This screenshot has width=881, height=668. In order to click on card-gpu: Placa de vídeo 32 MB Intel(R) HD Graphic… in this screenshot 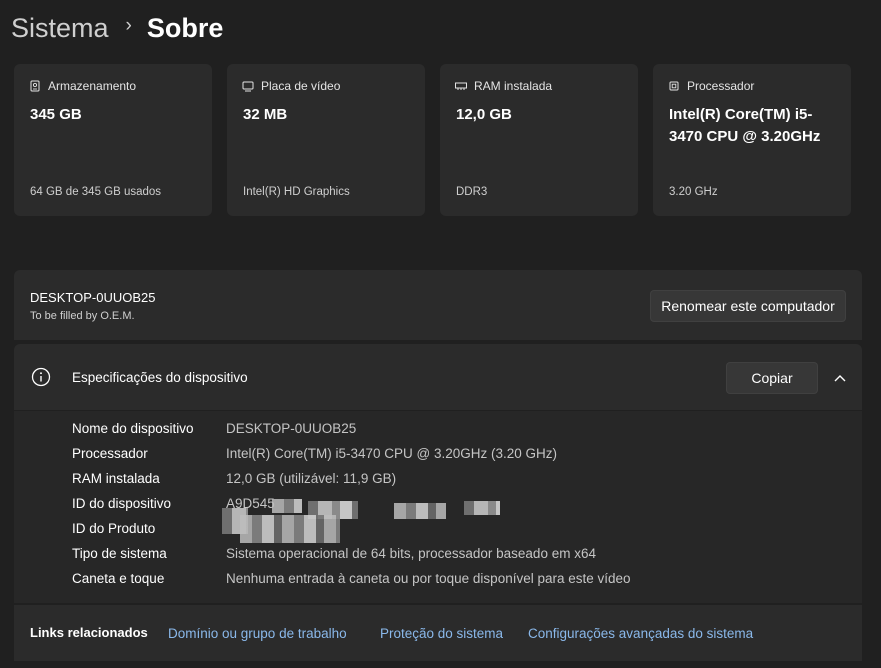, I will do `click(326, 140)`.